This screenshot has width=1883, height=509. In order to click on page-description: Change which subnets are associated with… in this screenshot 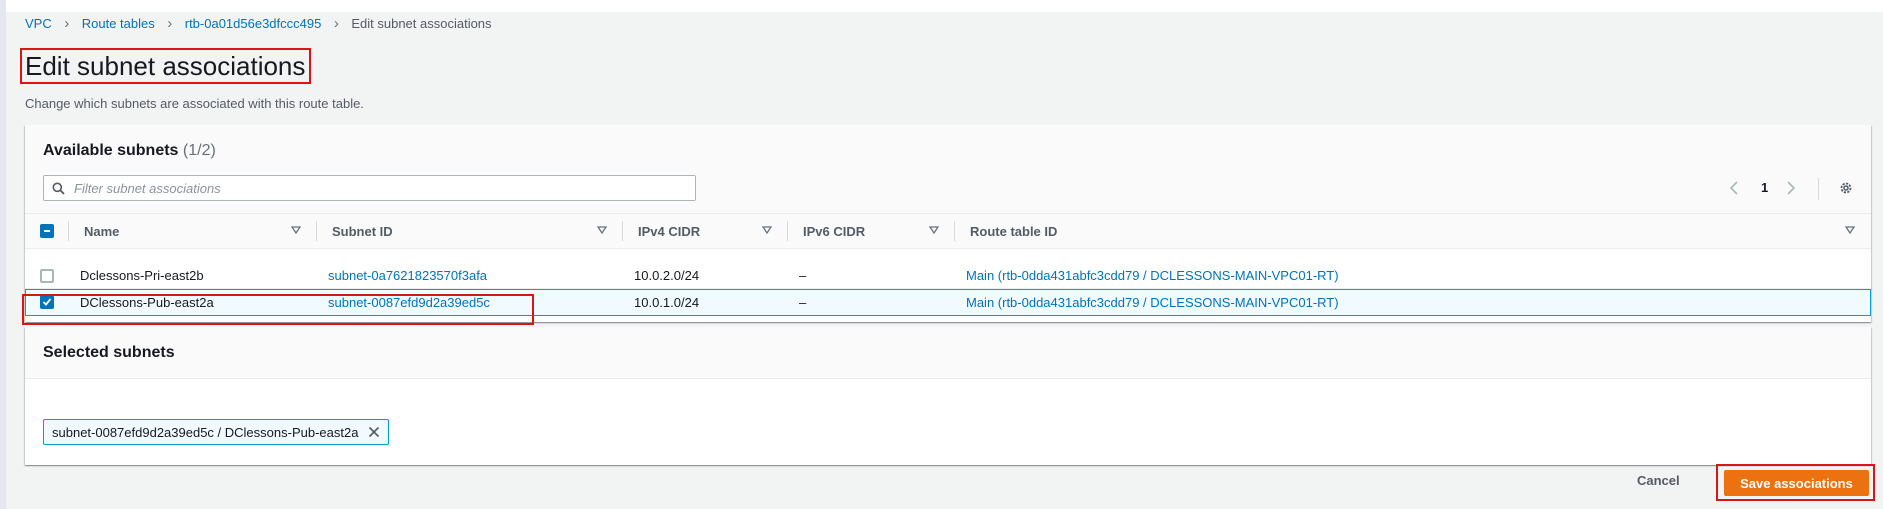, I will do `click(194, 103)`.